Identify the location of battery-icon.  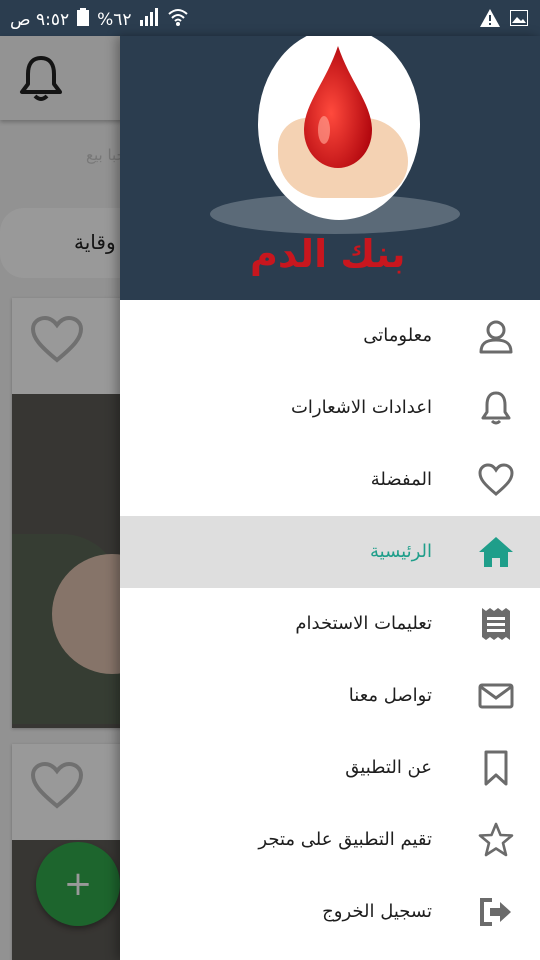
(83, 19).